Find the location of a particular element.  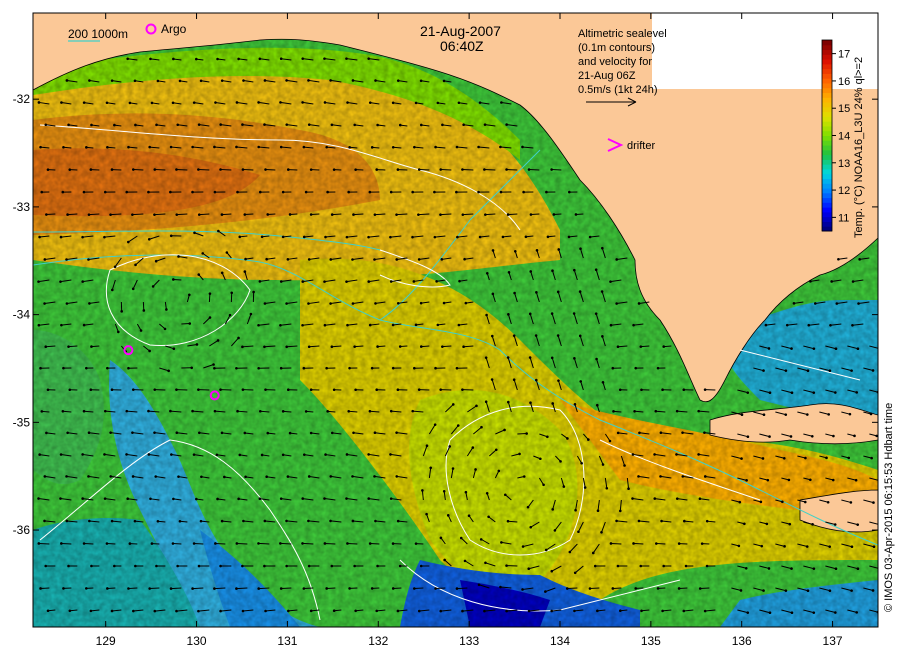

colorbar-label: Temp. (°C) NOAA16_L3U 24% ql>=2 is located at coordinates (859, 147).